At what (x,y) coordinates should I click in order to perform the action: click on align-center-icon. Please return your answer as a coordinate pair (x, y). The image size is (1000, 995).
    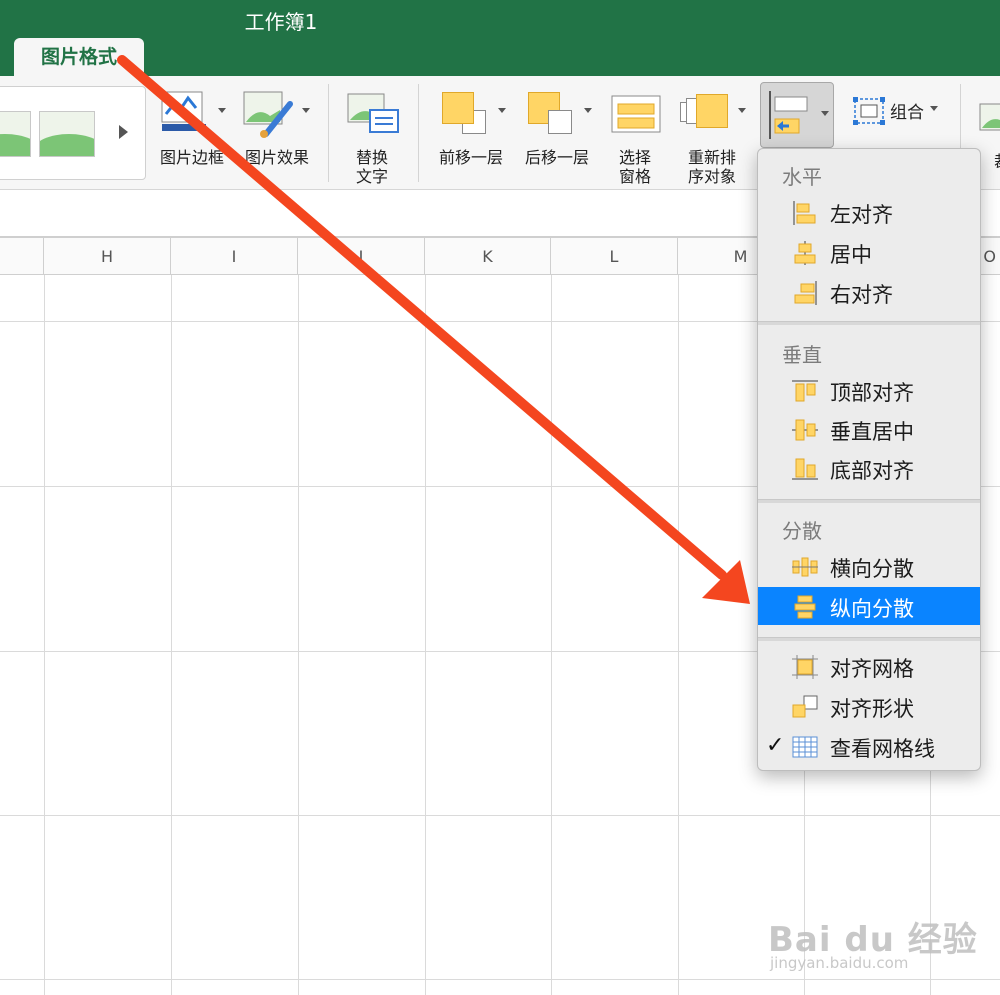
    Looking at the image, I should click on (805, 253).